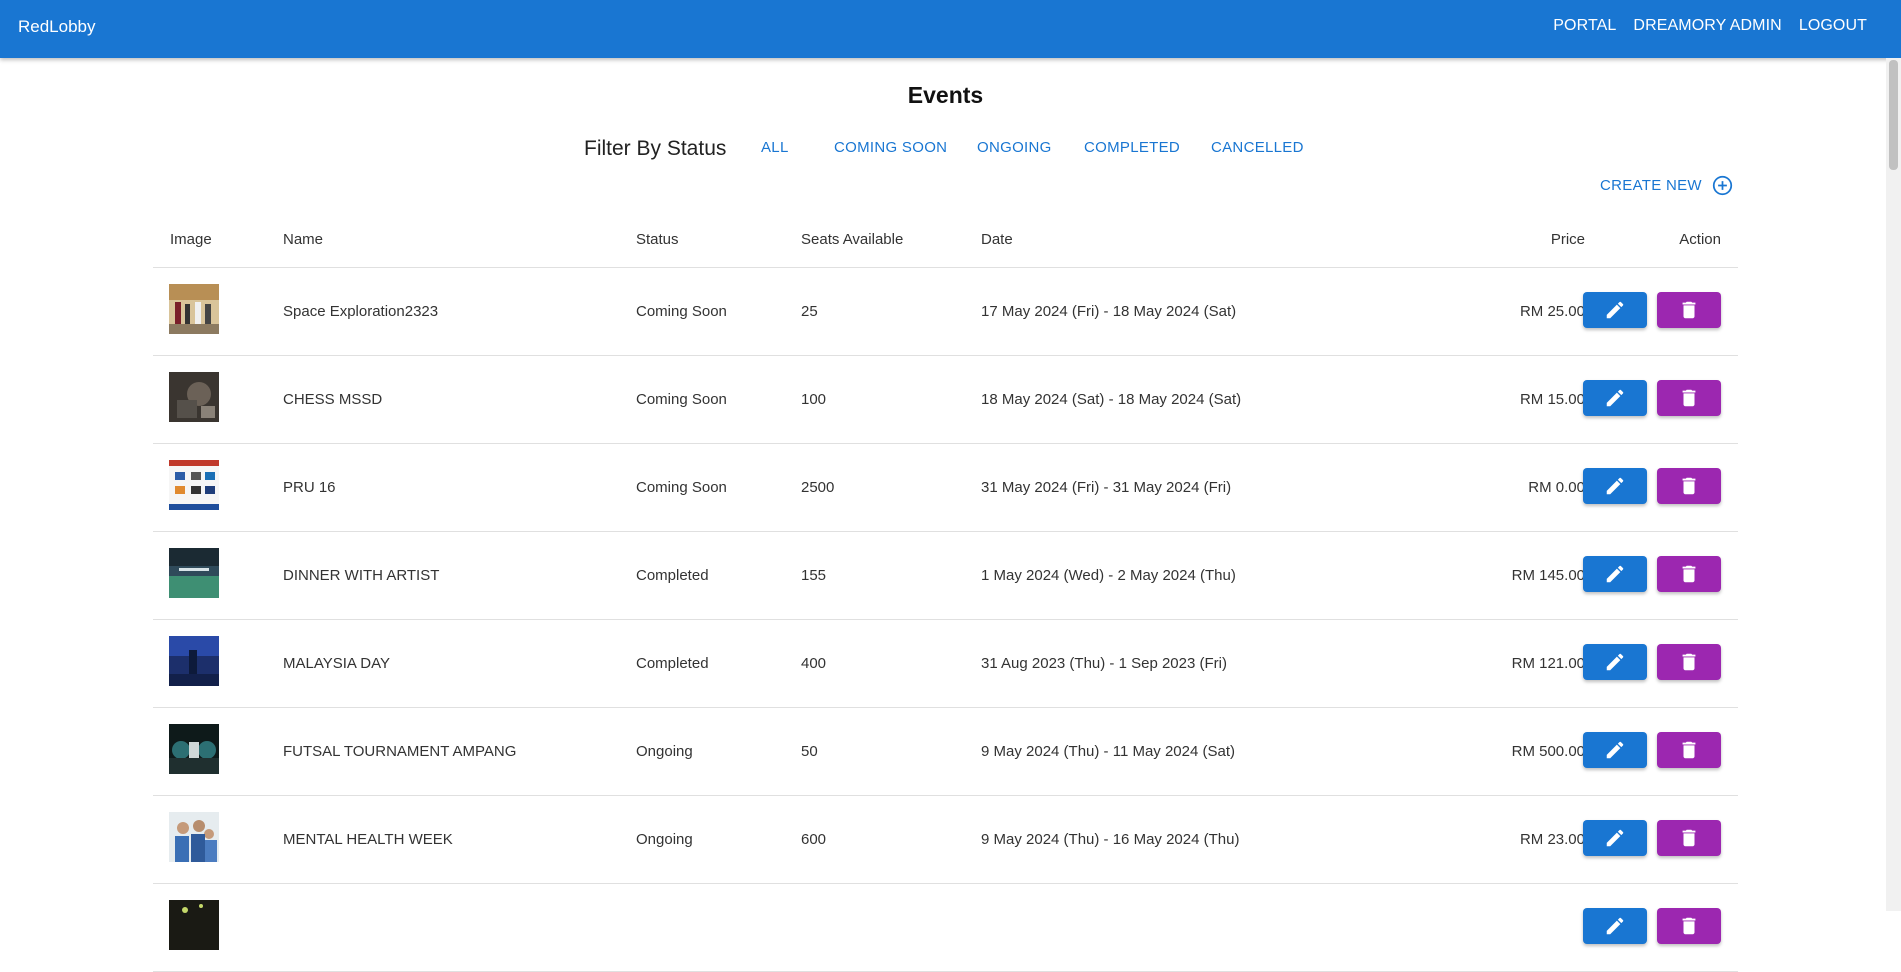  I want to click on filter-completed-button: COMPLETED, so click(1132, 147).